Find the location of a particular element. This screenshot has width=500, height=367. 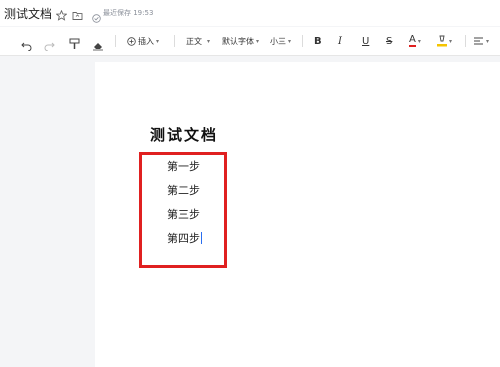

insert-button: 插入 ▾ is located at coordinates (143, 41).